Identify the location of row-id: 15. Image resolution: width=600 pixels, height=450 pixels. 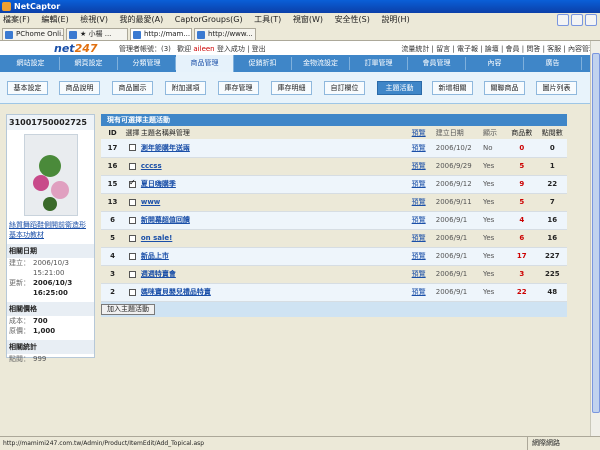
(113, 184).